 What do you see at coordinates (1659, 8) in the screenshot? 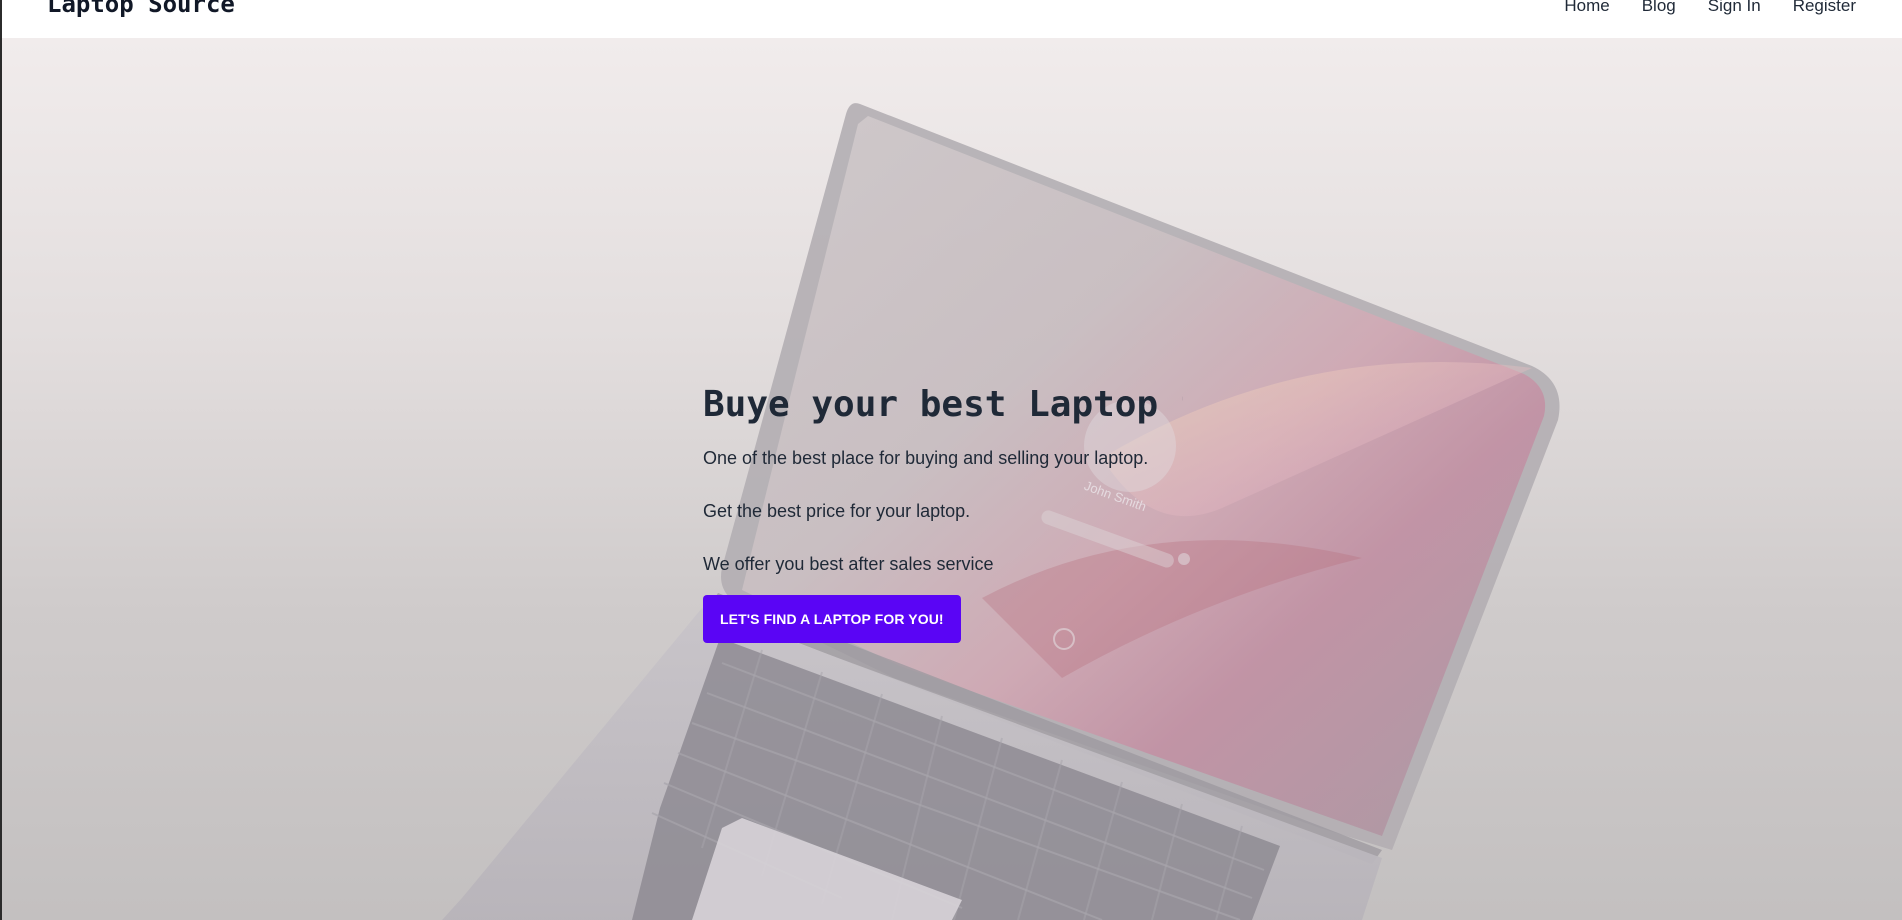
I see `nav-link-blog: Blog` at bounding box center [1659, 8].